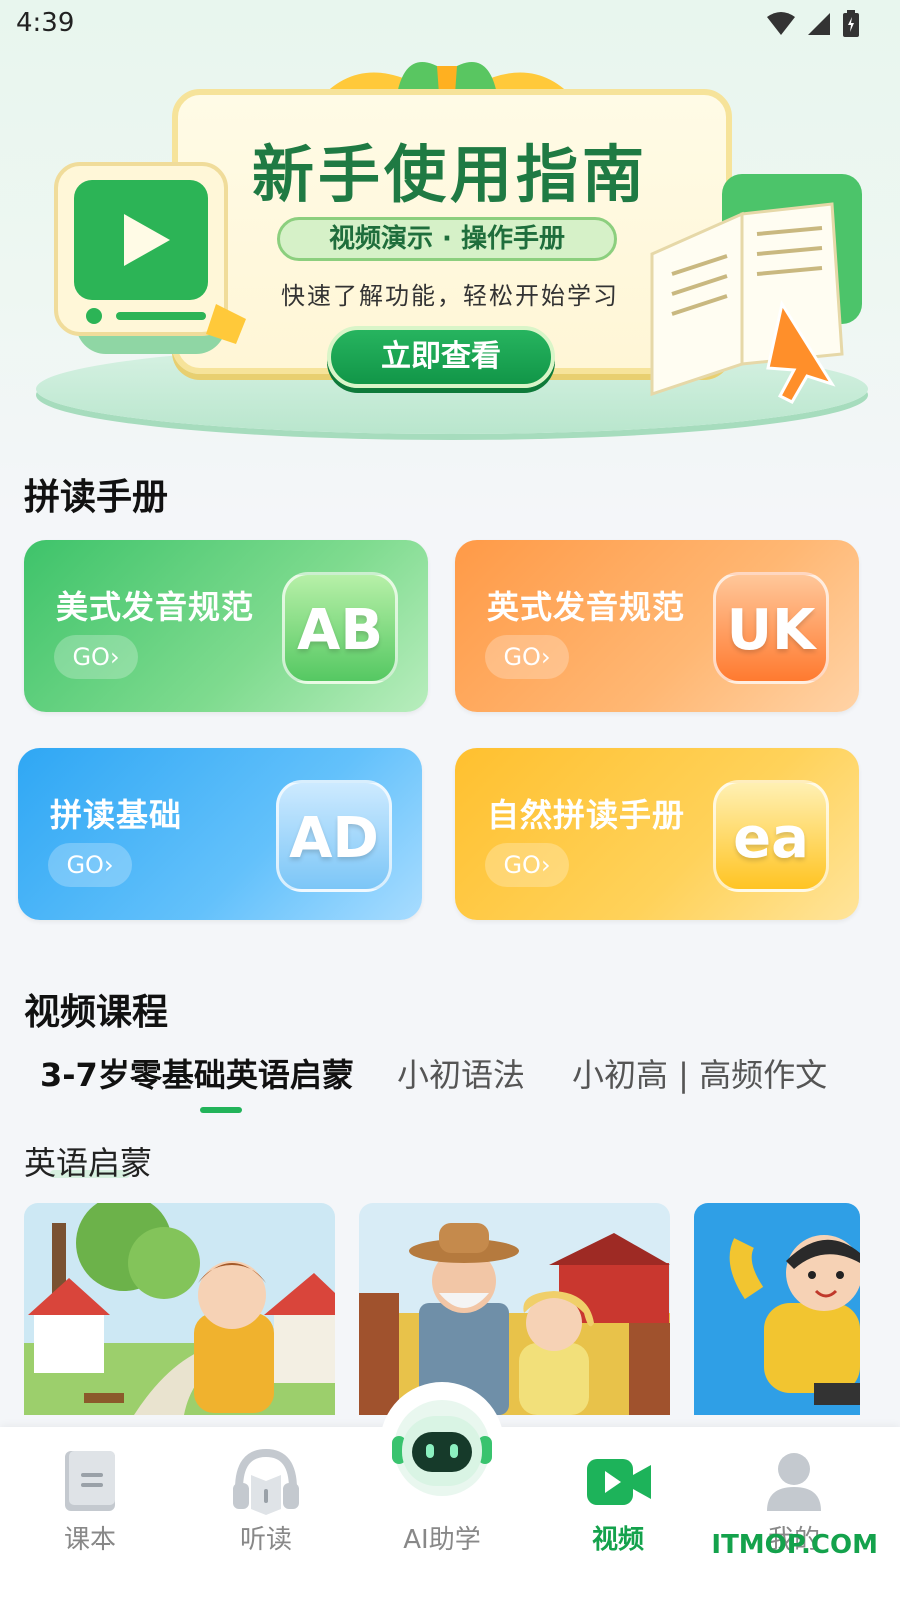 The image size is (900, 1600). What do you see at coordinates (449, 174) in the screenshot?
I see `banner-title: 新手使用指南` at bounding box center [449, 174].